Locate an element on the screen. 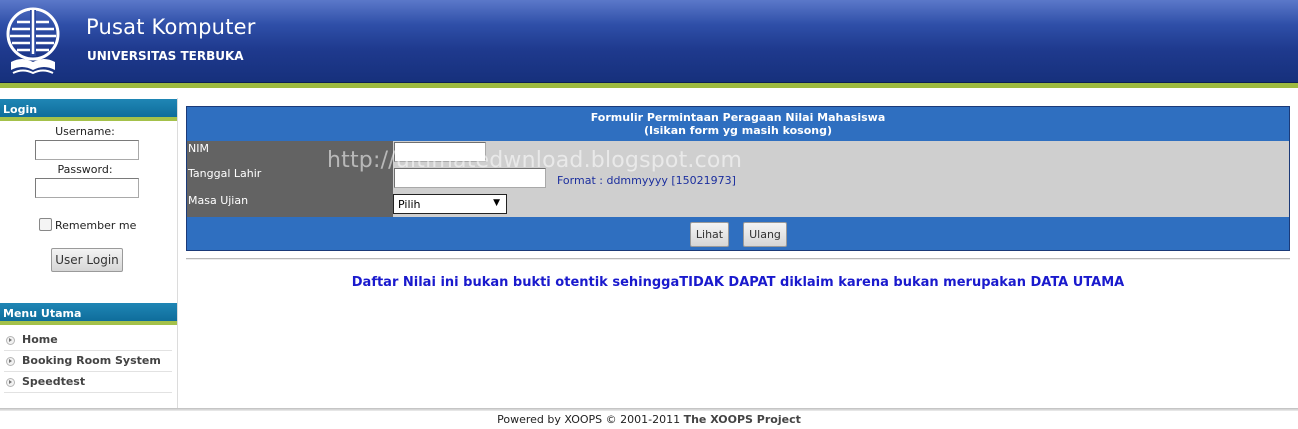  xoops-project-link: The XOOPS Project is located at coordinates (742, 419).